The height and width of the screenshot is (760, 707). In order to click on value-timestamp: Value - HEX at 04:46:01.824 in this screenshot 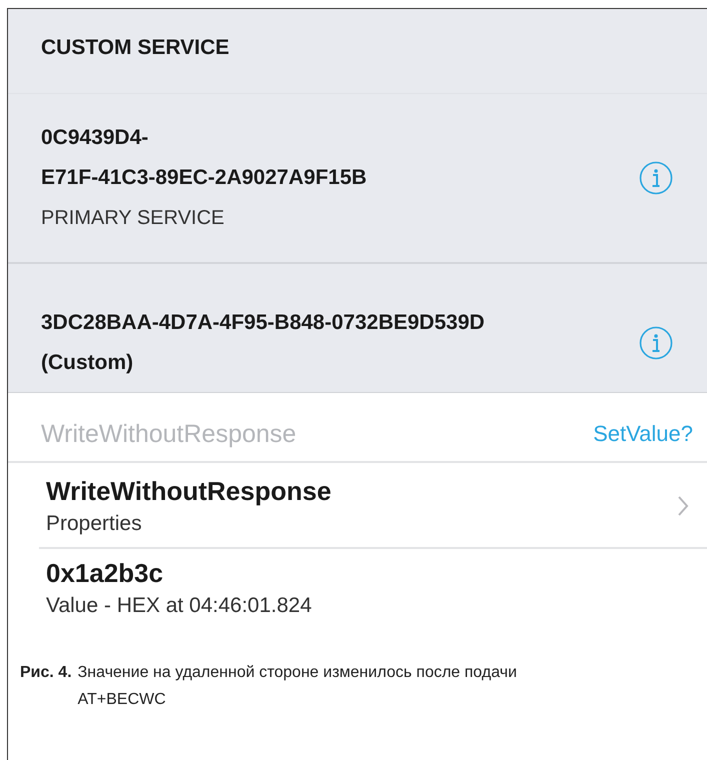, I will do `click(179, 606)`.